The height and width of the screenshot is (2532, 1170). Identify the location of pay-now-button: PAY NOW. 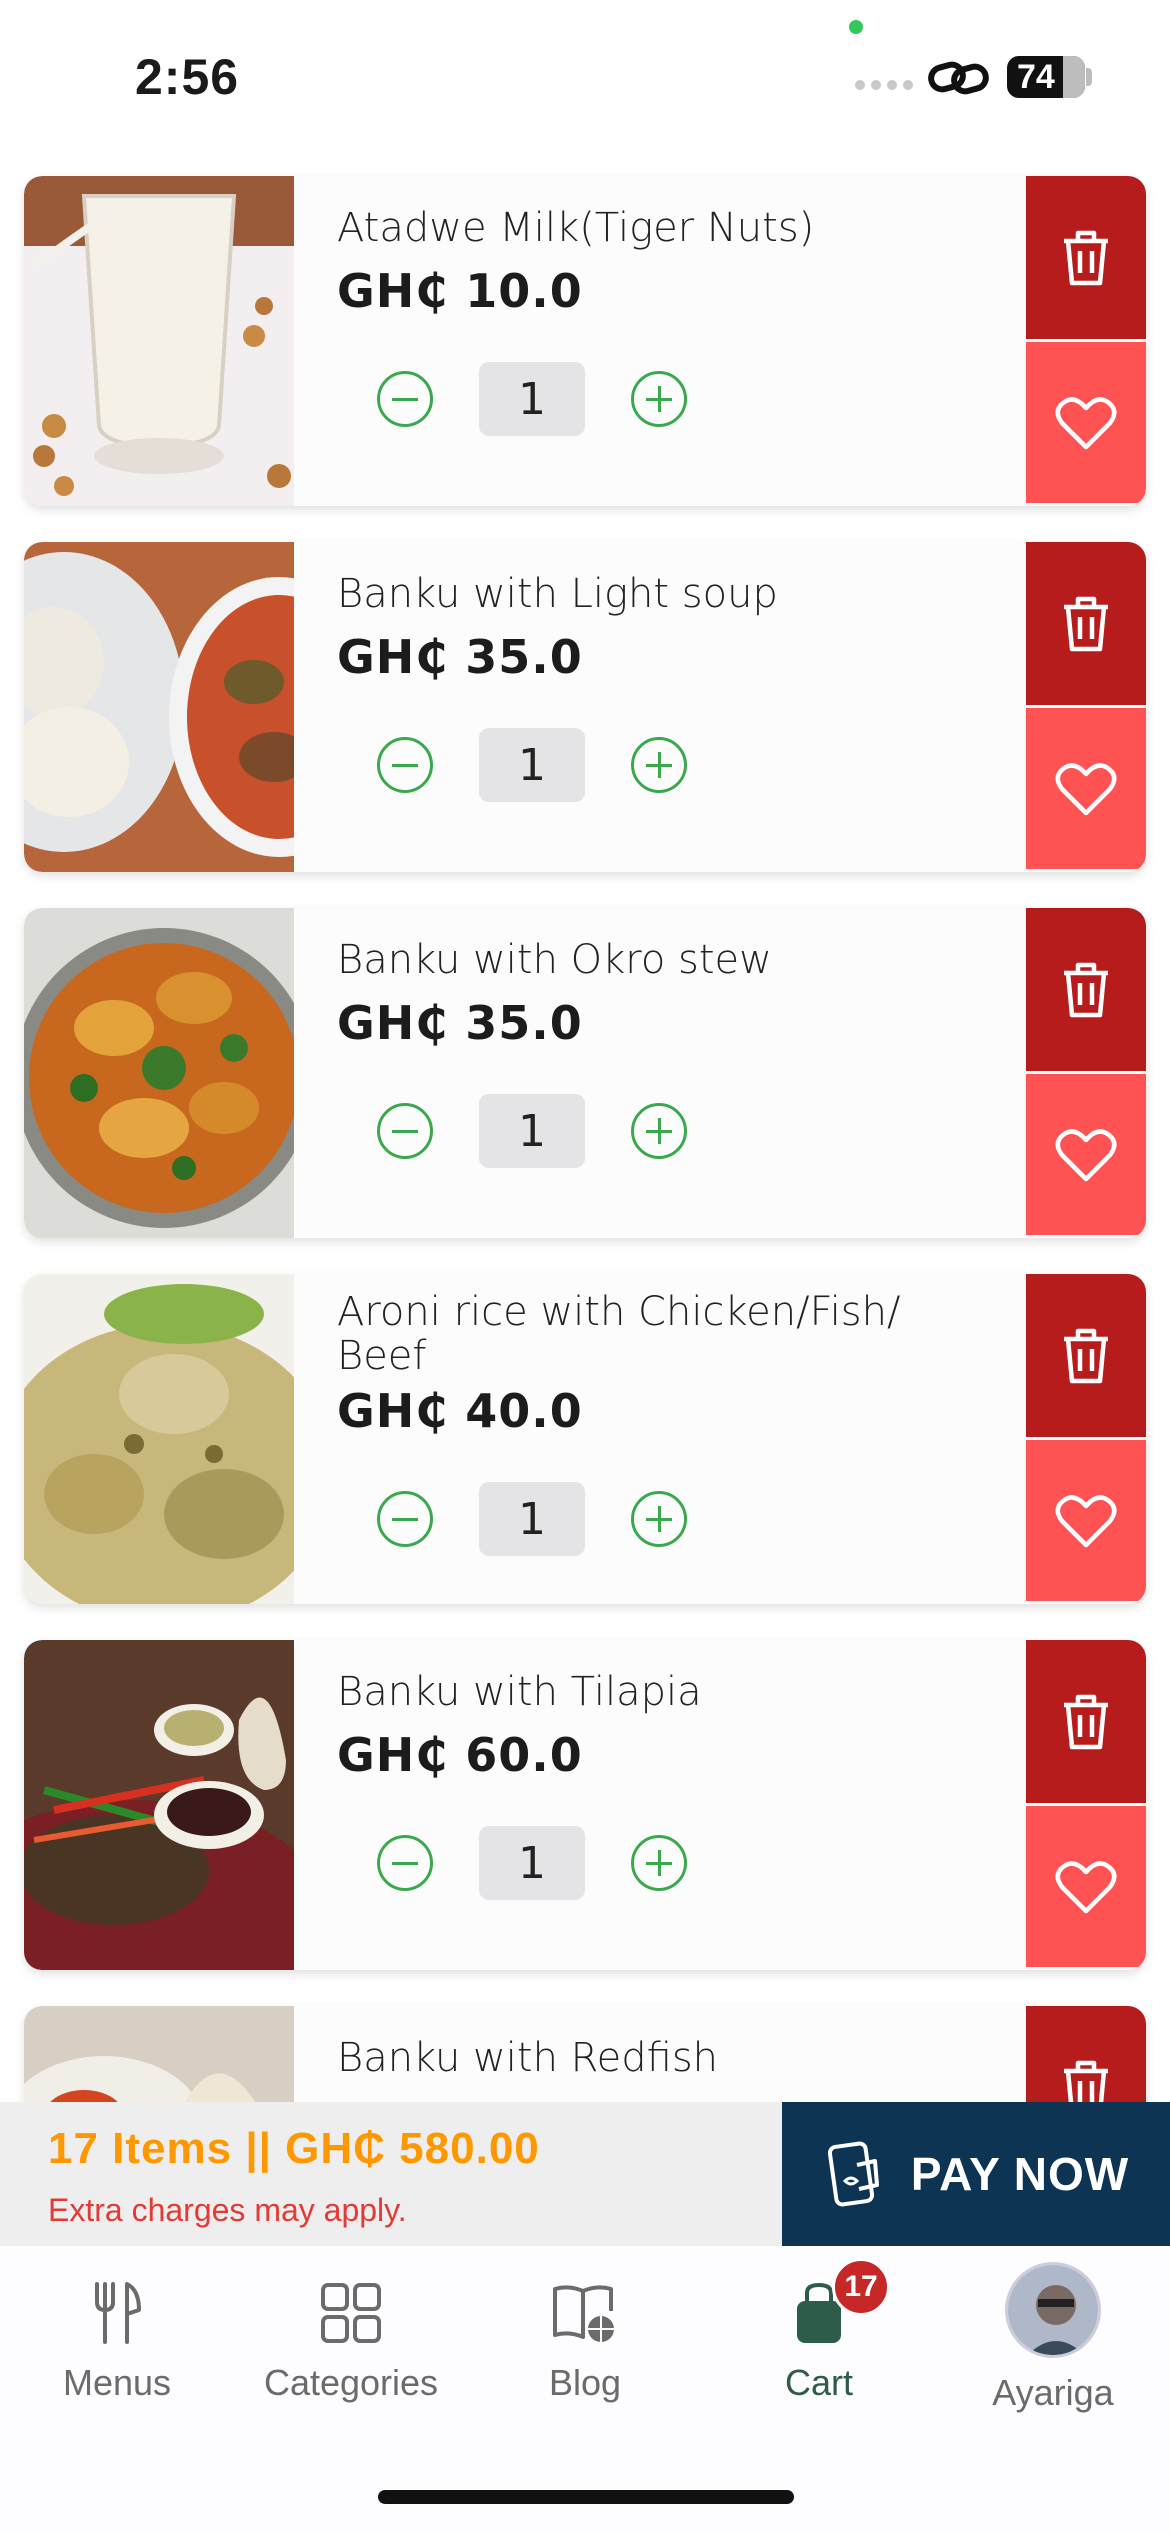
(976, 2174).